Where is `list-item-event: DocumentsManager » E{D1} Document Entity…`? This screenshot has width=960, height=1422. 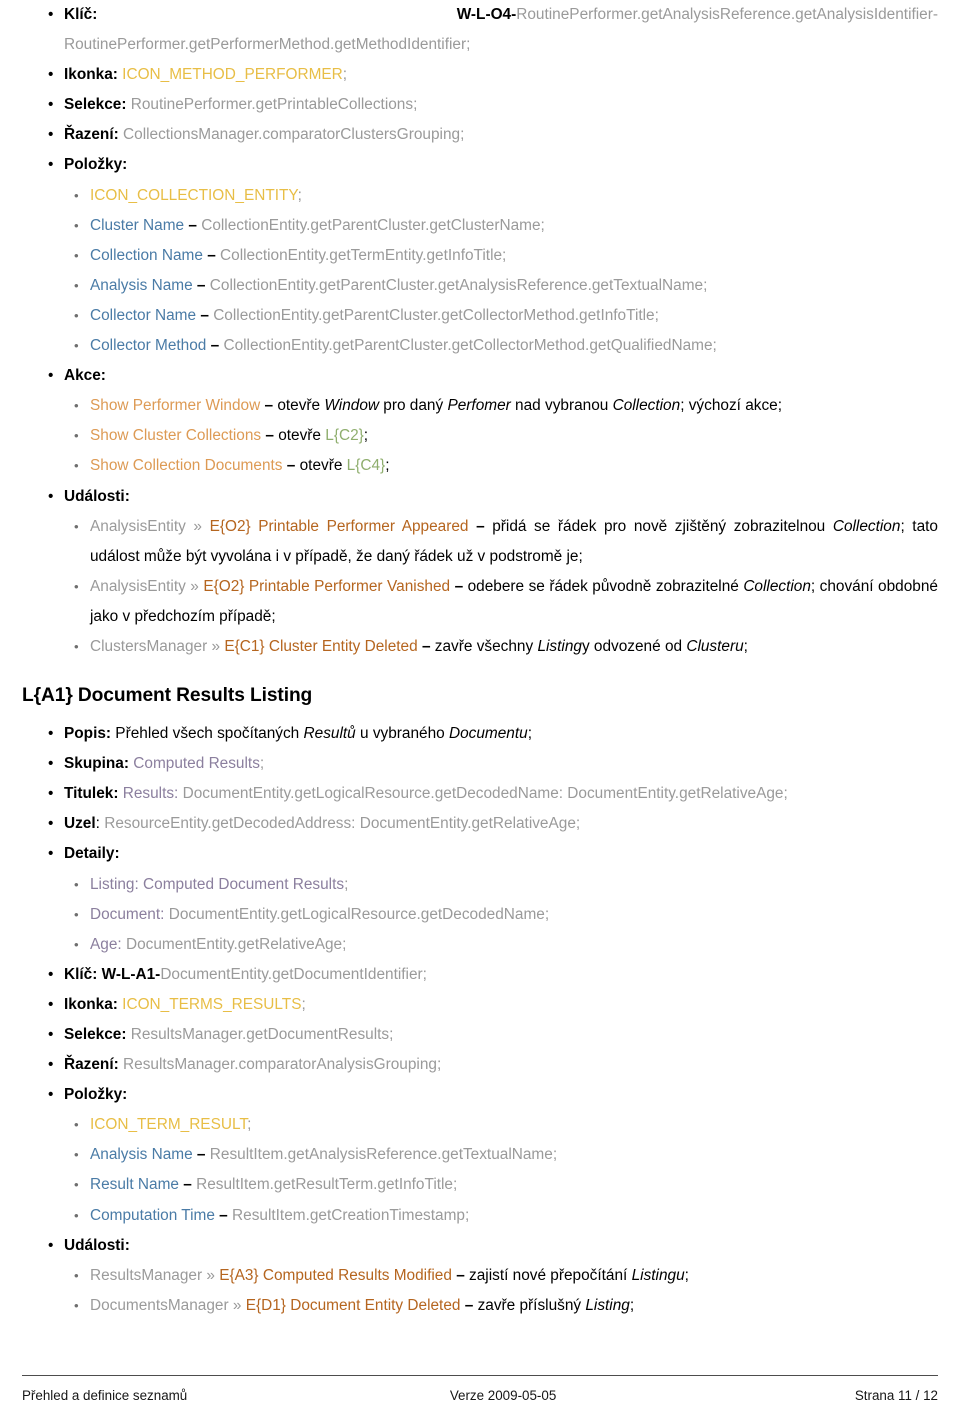
list-item-event: DocumentsManager » E{D1} Document Entity… is located at coordinates (480, 1306).